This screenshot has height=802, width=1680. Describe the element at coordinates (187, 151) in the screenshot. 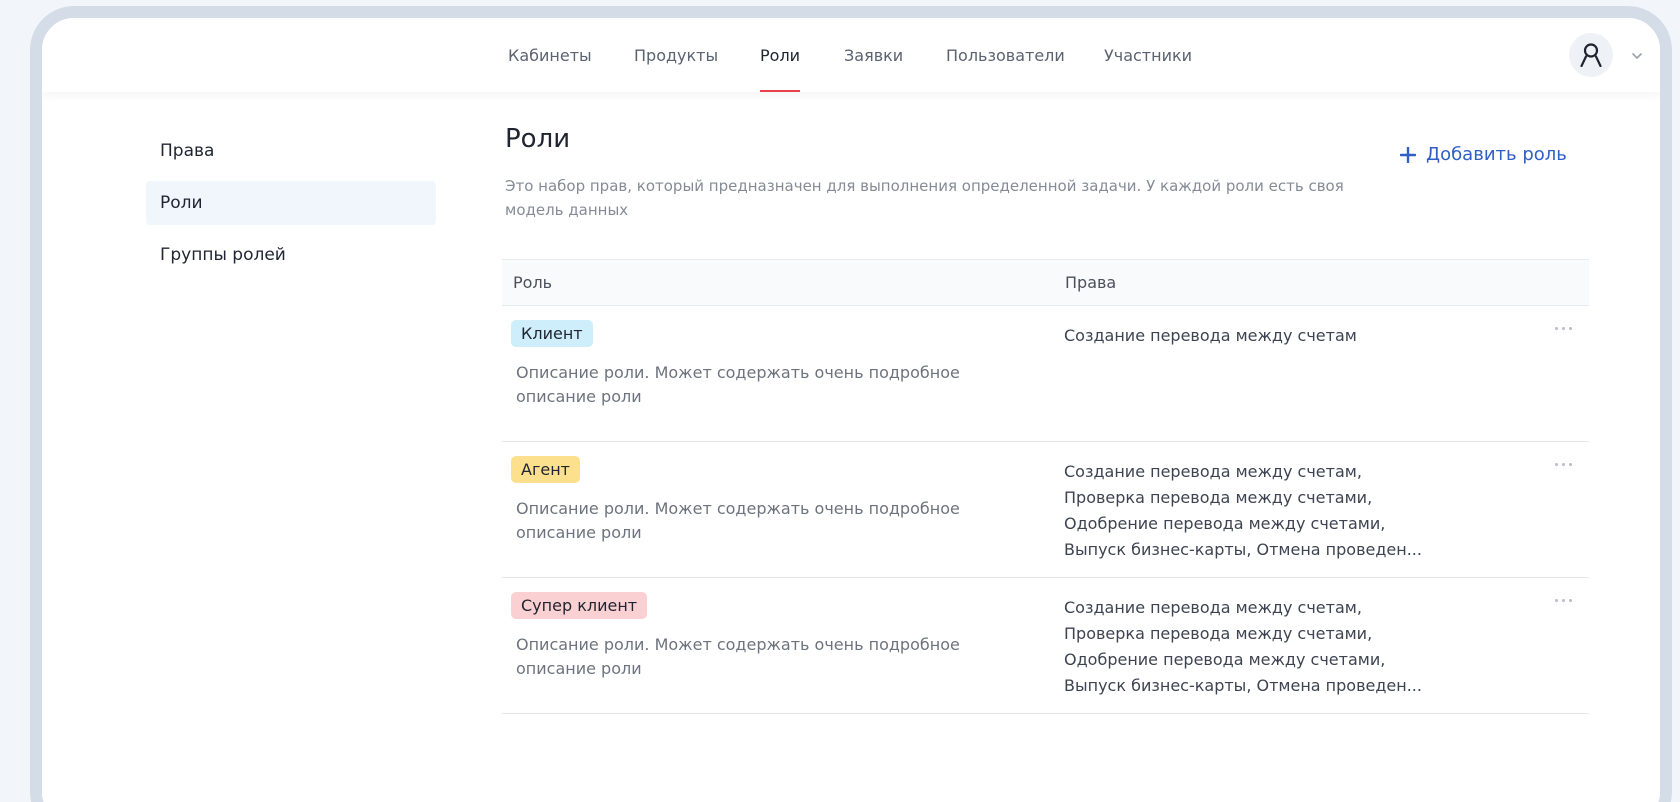

I see `sidebar-item-label: Права` at that location.